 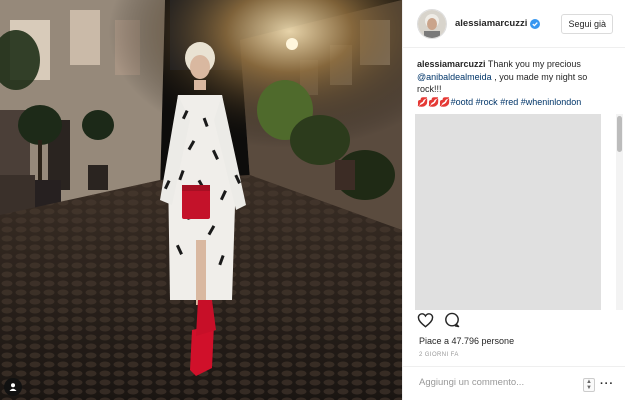 What do you see at coordinates (462, 102) in the screenshot?
I see `hashtag: #ootd` at bounding box center [462, 102].